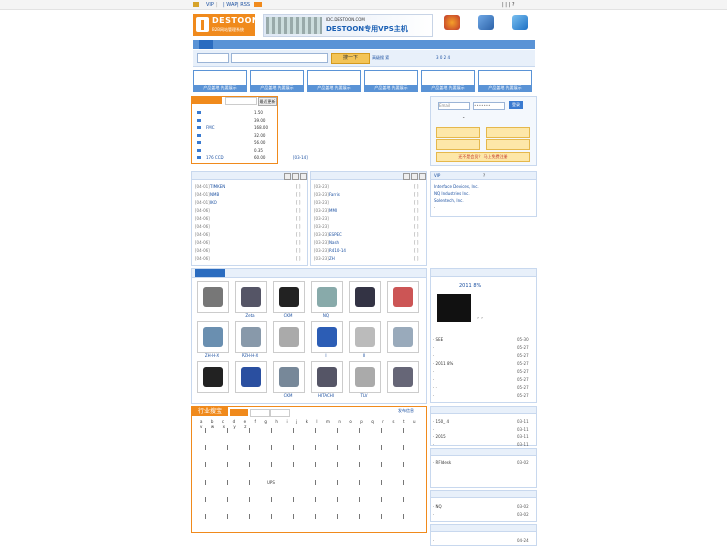 This screenshot has width=727, height=546. I want to click on price-panel-tab, so click(207, 100).